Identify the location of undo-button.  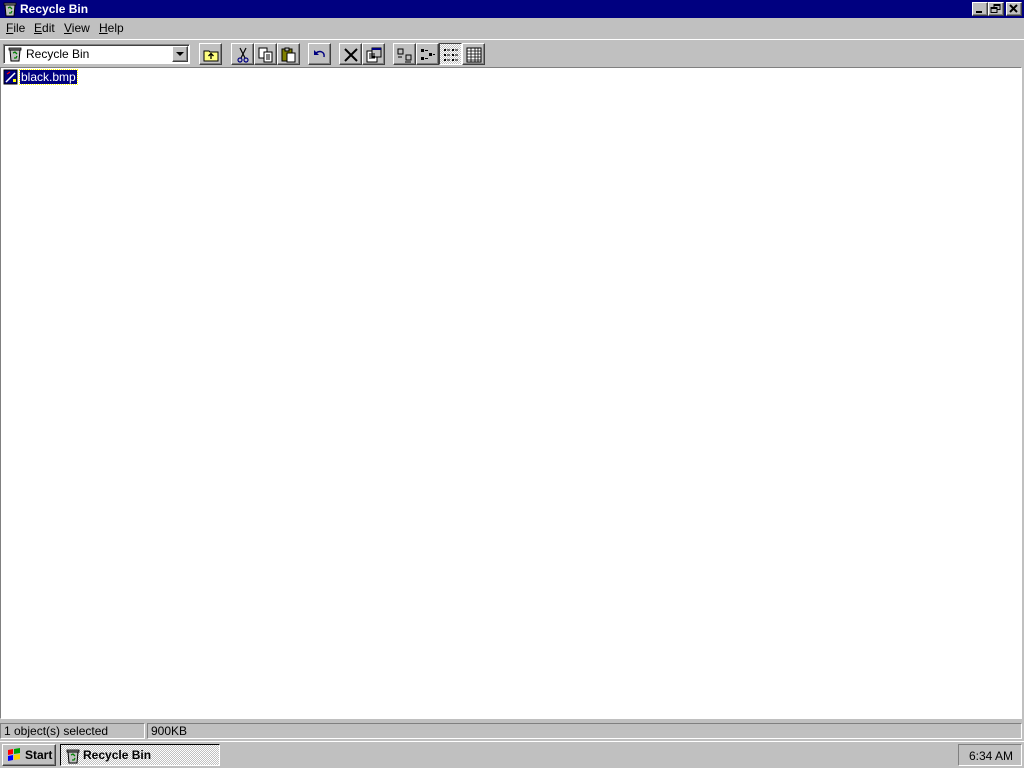
(319, 54).